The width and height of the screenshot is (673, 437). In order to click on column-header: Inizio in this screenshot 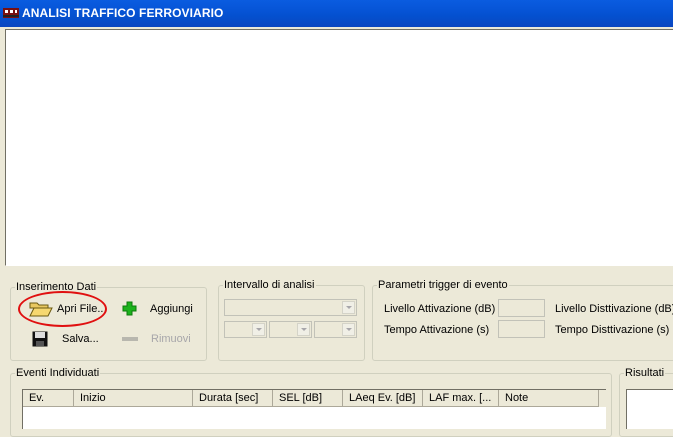, I will do `click(133, 398)`.